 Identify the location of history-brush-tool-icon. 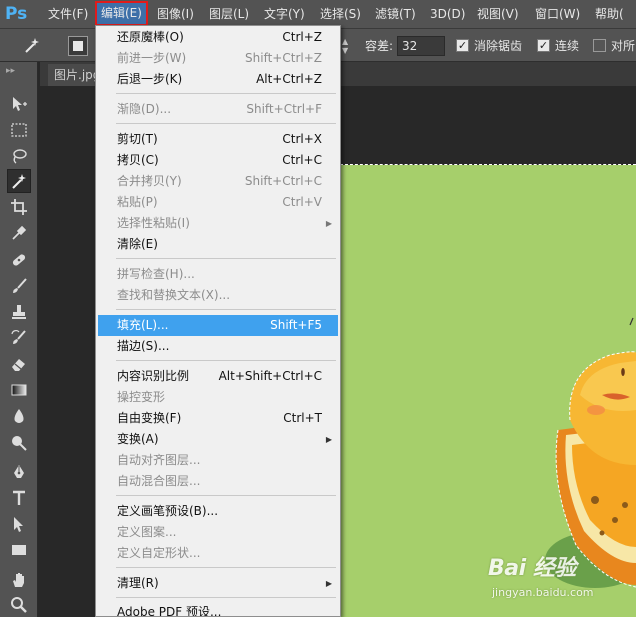
(19, 338).